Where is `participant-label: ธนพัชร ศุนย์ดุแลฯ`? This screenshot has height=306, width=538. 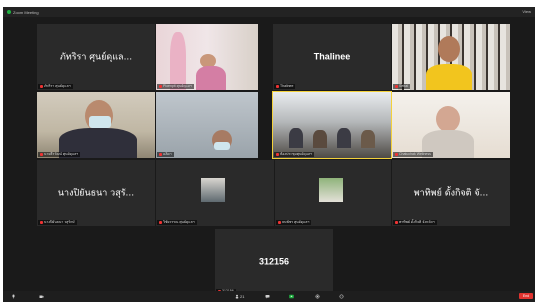 participant-label: ธนพัชร ศุนย์ดุแลฯ is located at coordinates (294, 222).